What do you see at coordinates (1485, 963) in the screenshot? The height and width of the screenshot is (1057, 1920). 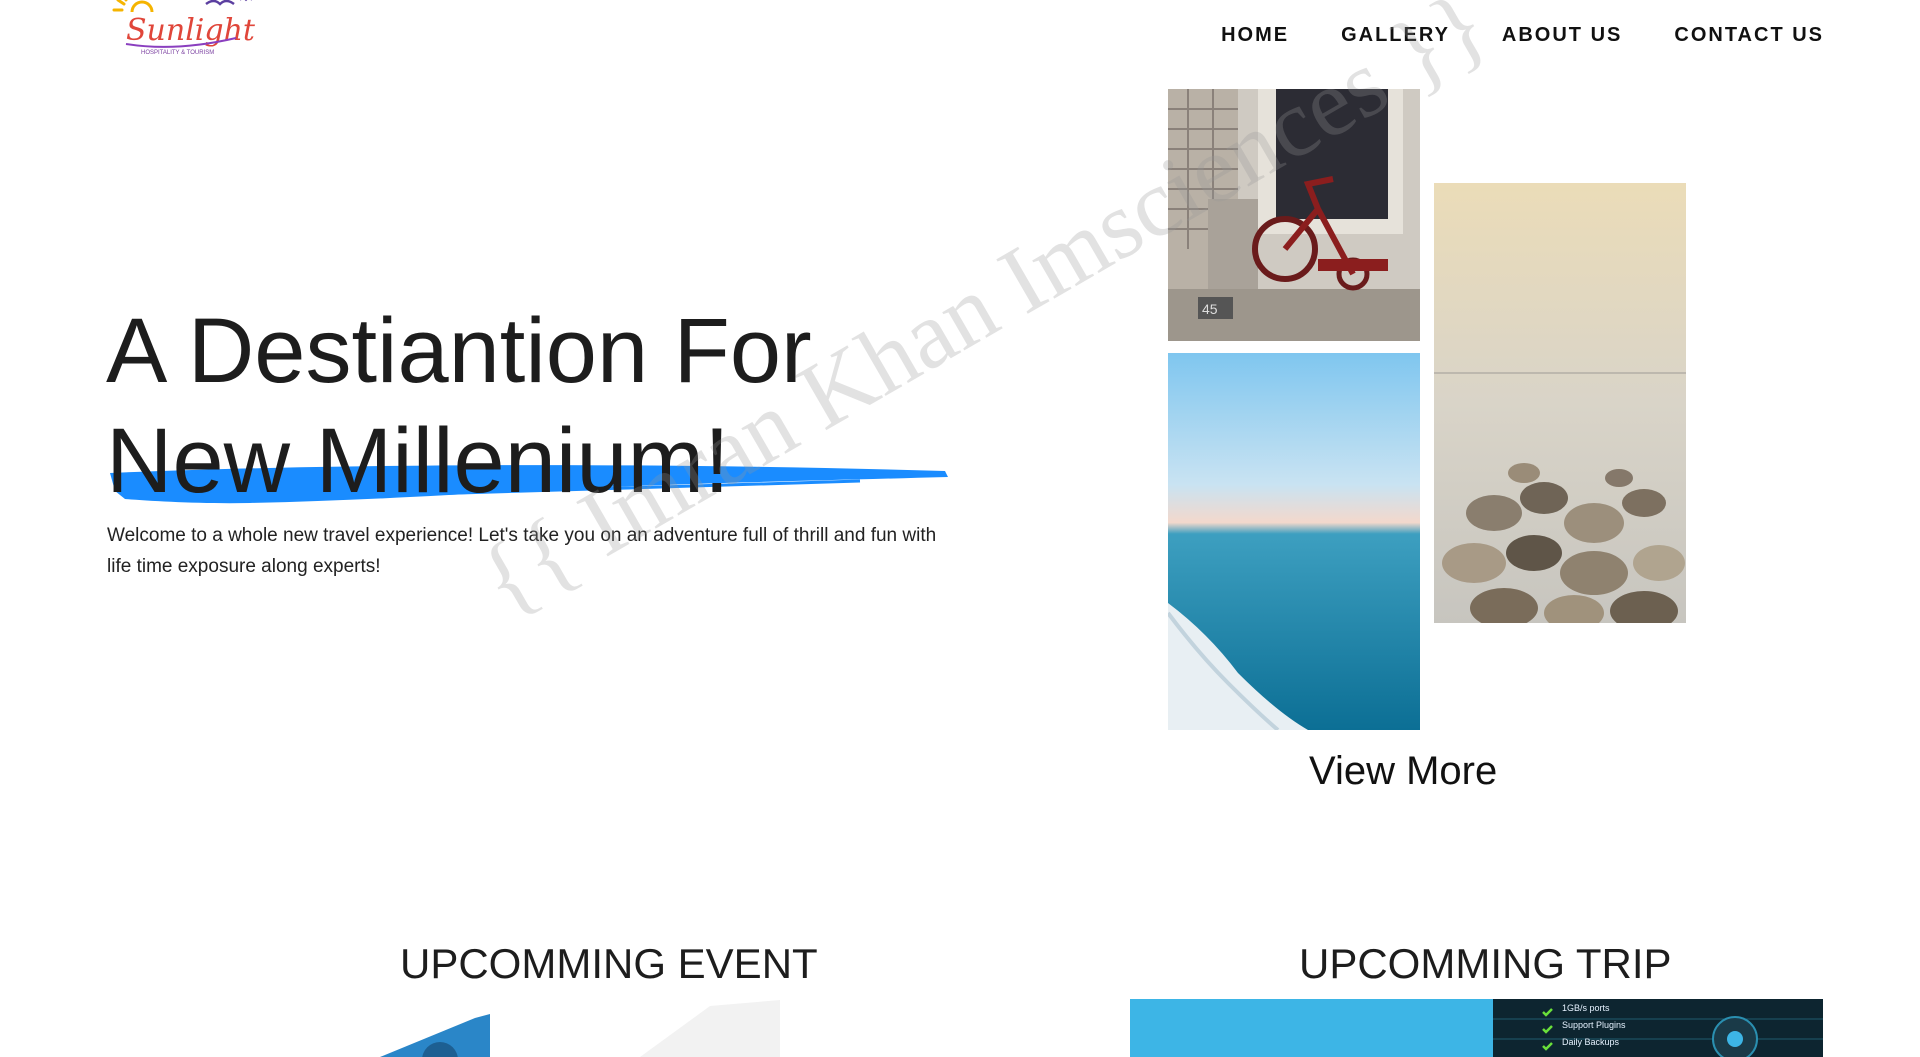 I see `upcoming-trip-title: UPCOMMING TRIP` at bounding box center [1485, 963].